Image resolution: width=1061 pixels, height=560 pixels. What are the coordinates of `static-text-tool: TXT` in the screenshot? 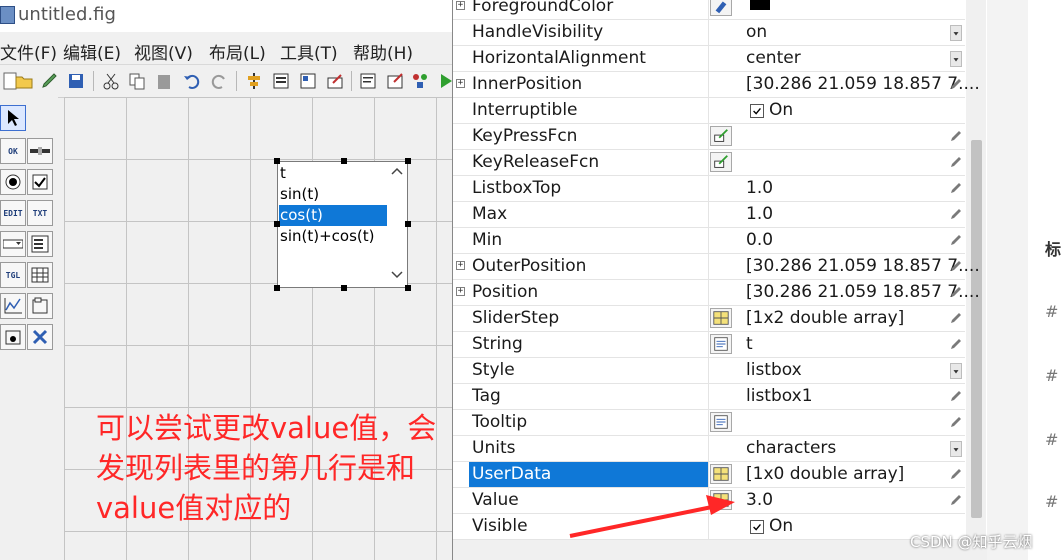 It's located at (40, 213).